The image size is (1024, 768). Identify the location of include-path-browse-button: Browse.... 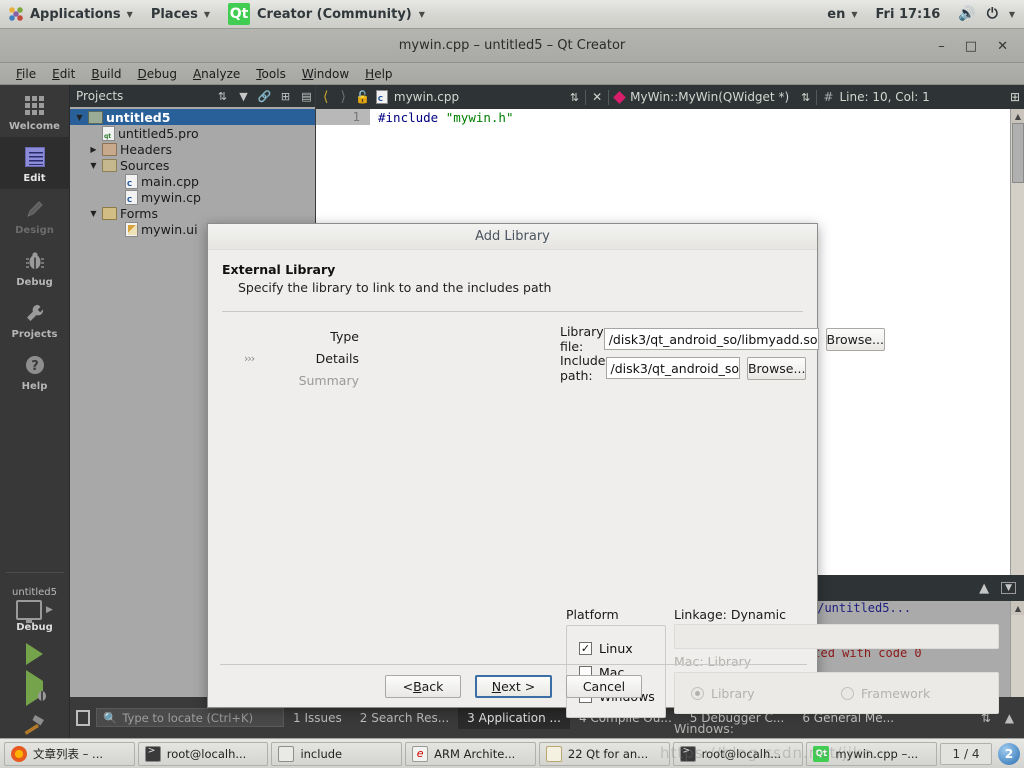
(776, 368).